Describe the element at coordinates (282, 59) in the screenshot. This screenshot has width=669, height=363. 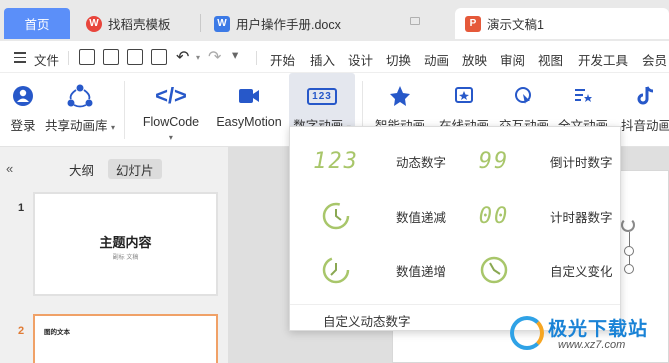
I see `menu-start: 开始` at that location.